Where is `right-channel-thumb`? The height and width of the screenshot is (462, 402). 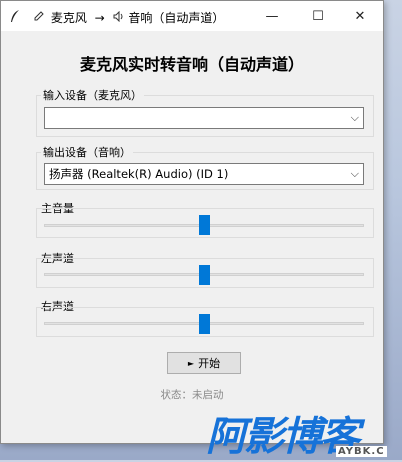 right-channel-thumb is located at coordinates (204, 324).